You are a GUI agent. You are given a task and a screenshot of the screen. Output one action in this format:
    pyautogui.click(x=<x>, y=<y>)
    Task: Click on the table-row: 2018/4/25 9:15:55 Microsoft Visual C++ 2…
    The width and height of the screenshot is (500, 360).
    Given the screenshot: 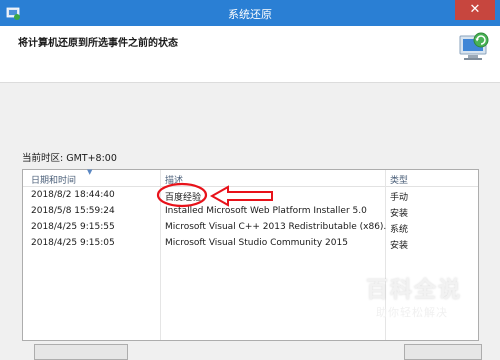 What is the action you would take?
    pyautogui.click(x=250, y=228)
    